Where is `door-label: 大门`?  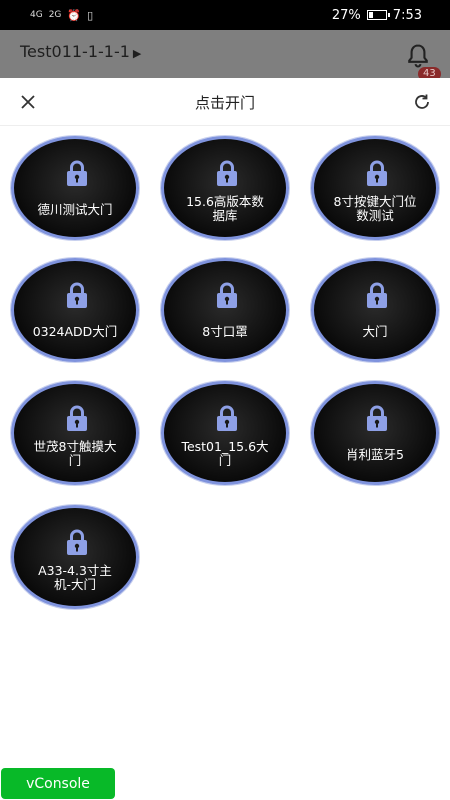 door-label: 大门 is located at coordinates (375, 331).